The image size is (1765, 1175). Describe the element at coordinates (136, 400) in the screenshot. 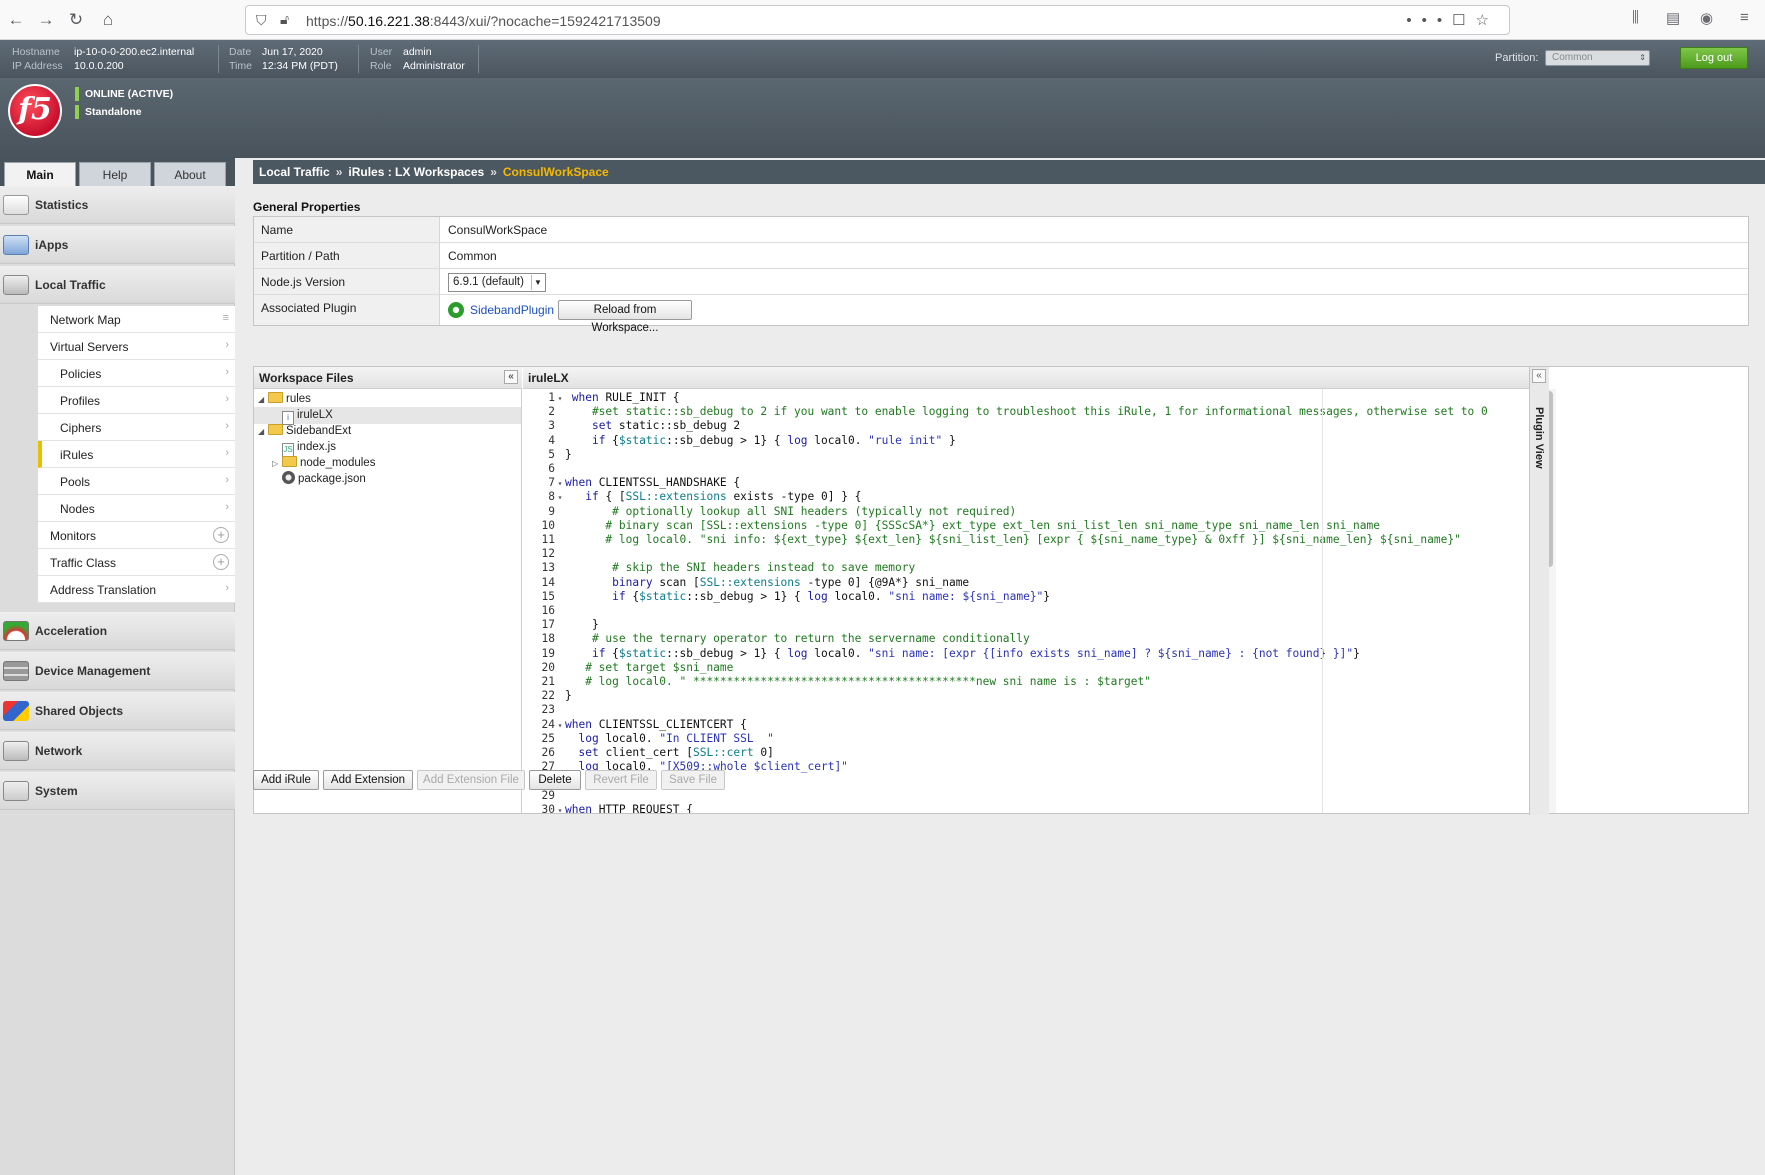

I see `sidebar-item-profiles: Profiles ›` at that location.